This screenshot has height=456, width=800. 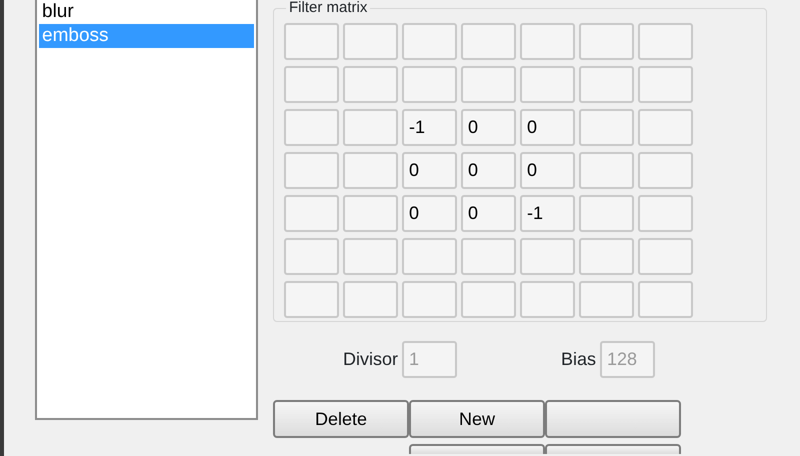 What do you see at coordinates (477, 419) in the screenshot?
I see `new-button: New` at bounding box center [477, 419].